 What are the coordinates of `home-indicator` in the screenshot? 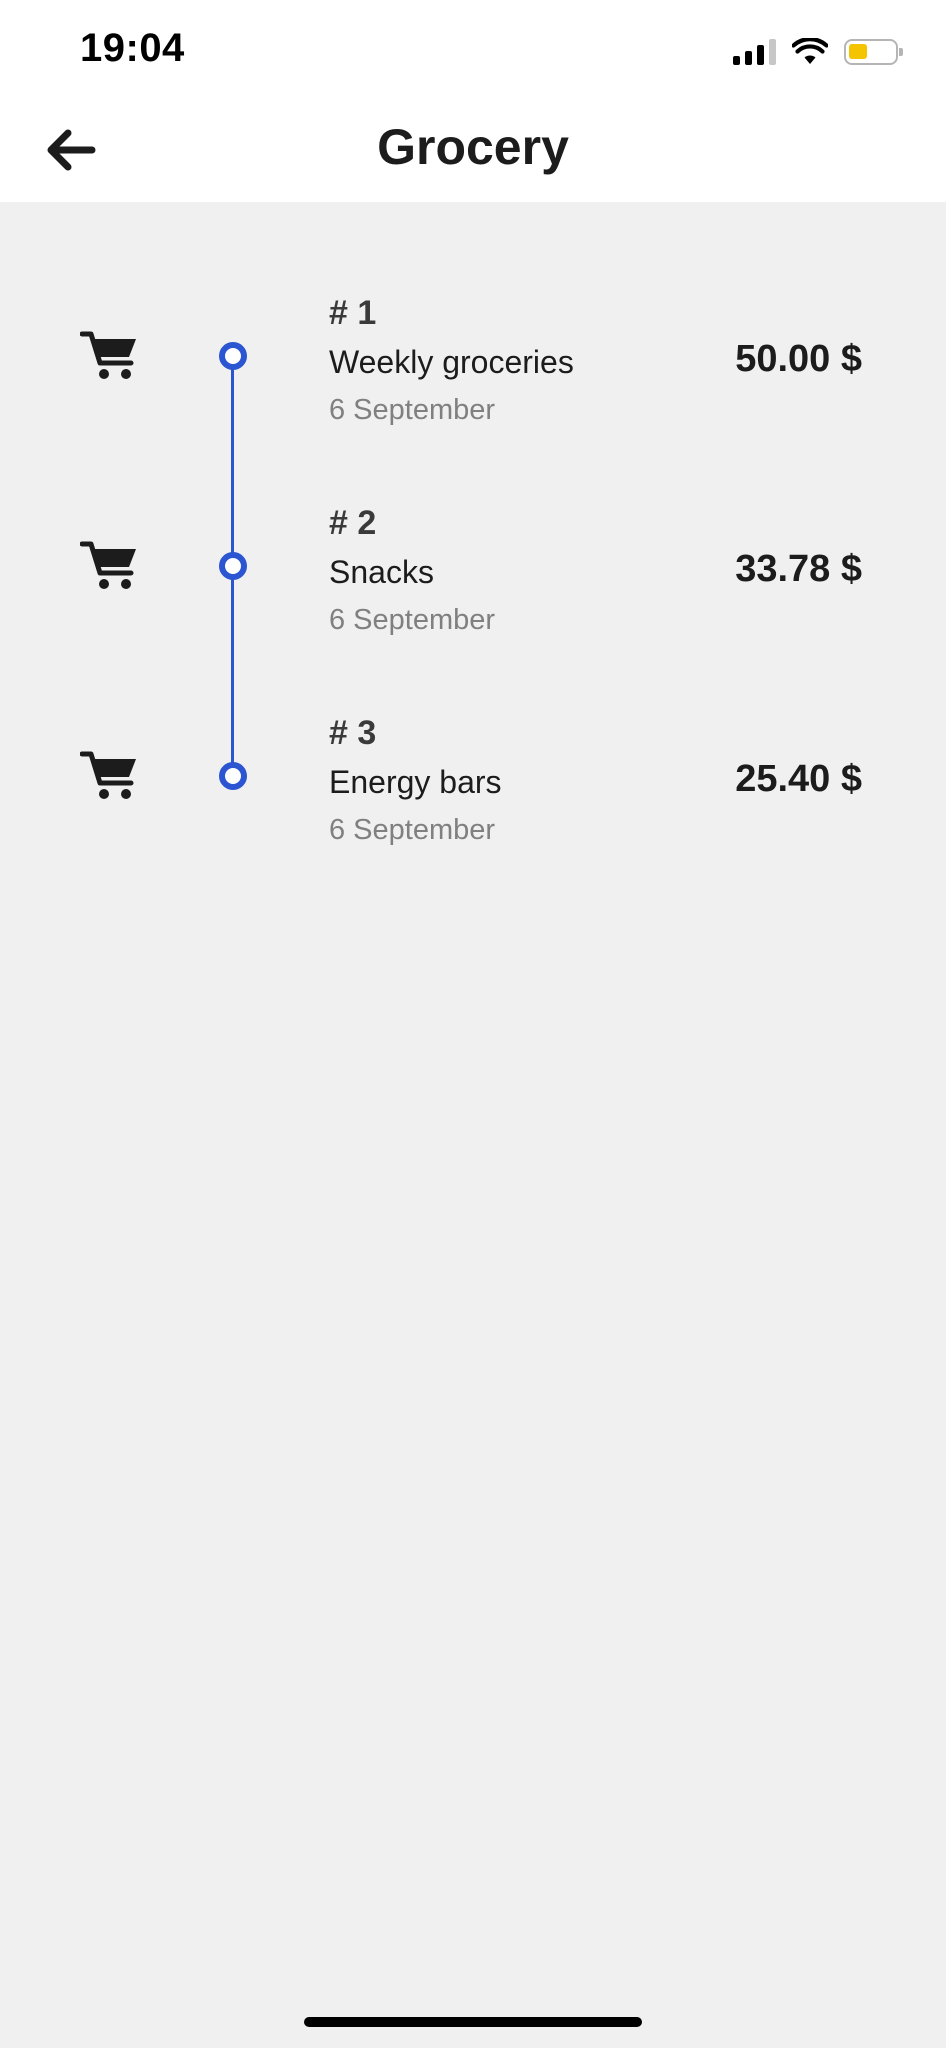 It's located at (473, 2022).